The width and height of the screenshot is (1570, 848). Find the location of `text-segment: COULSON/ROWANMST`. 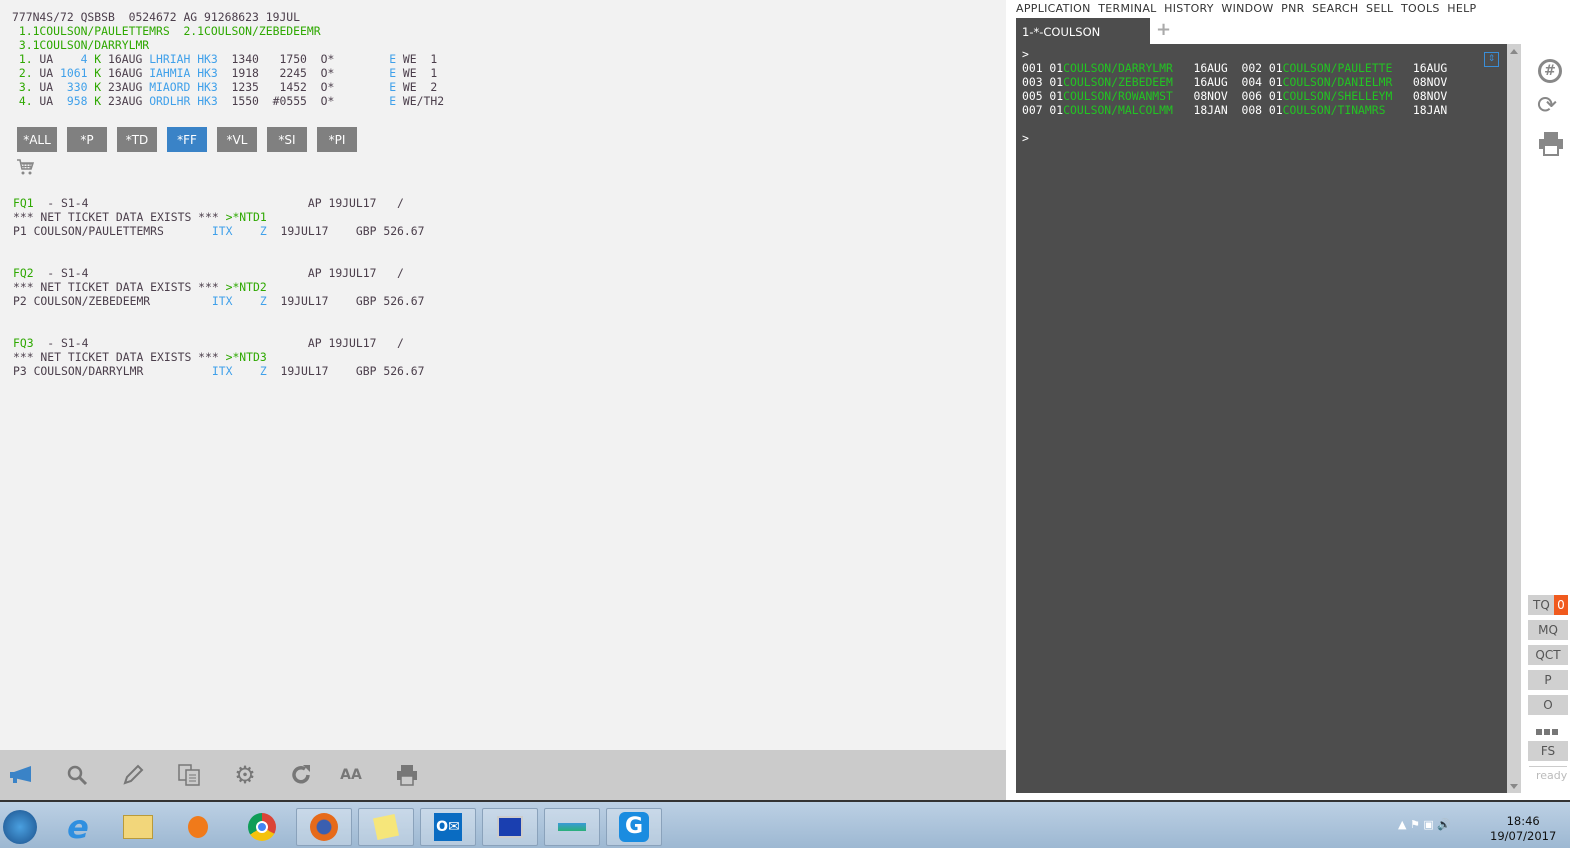

text-segment: COULSON/ROWANMST is located at coordinates (1118, 96).